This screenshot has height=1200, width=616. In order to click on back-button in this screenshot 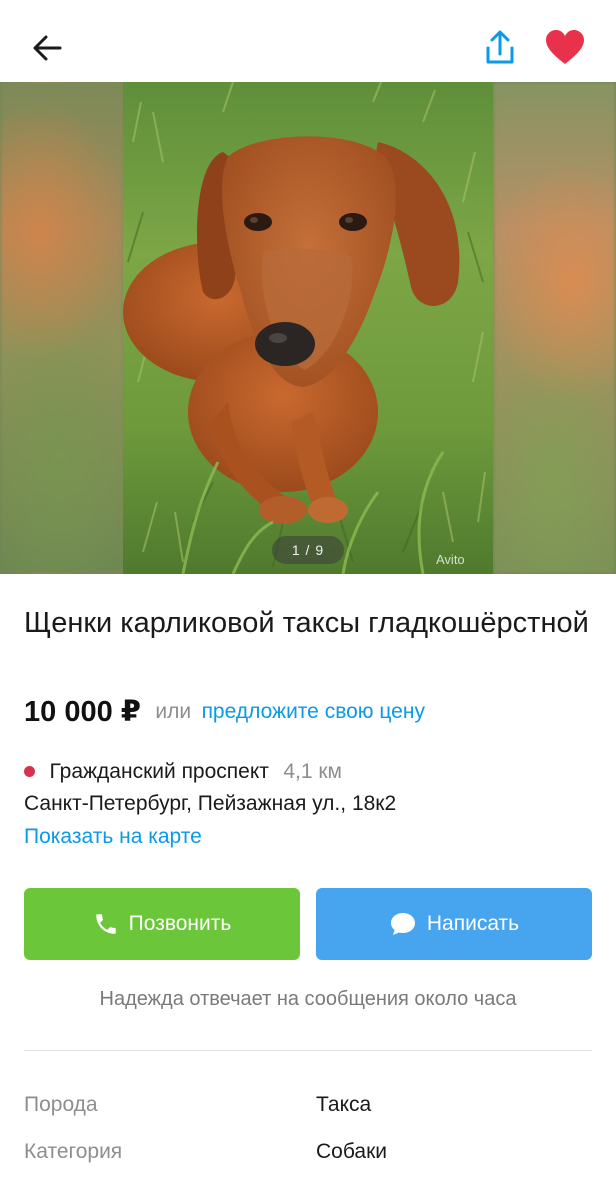, I will do `click(48, 48)`.